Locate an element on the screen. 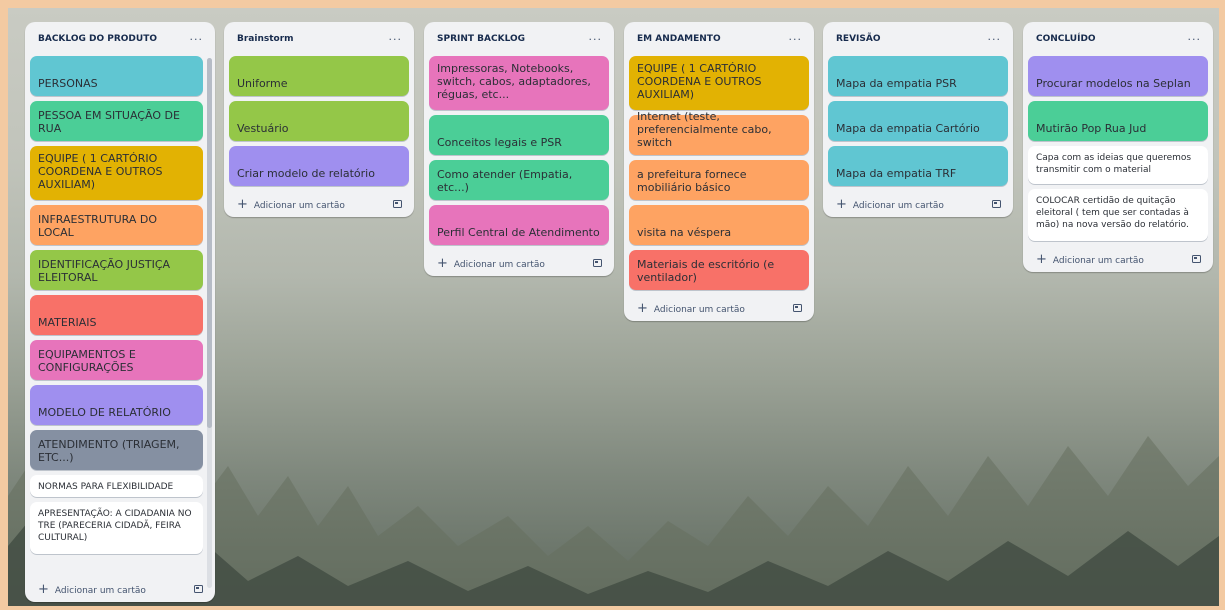 This screenshot has height=610, width=1225. scrollbar-thumb is located at coordinates (209, 243).